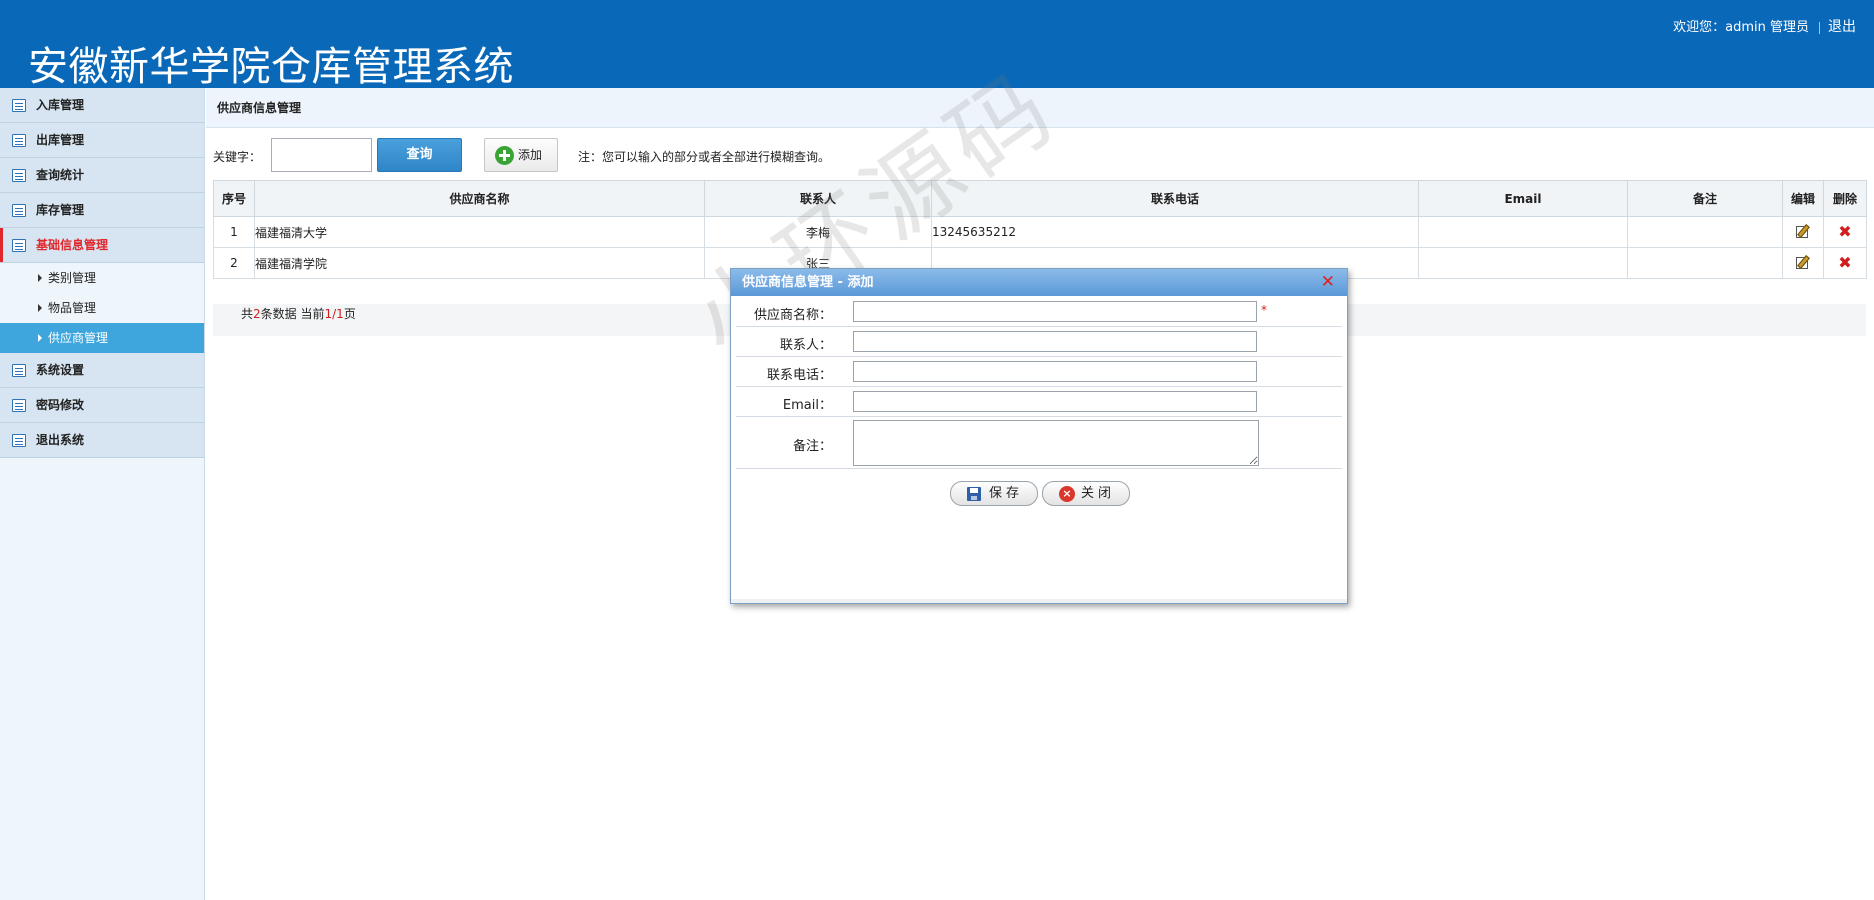 This screenshot has width=1874, height=900. Describe the element at coordinates (974, 494) in the screenshot. I see `save-icon` at that location.